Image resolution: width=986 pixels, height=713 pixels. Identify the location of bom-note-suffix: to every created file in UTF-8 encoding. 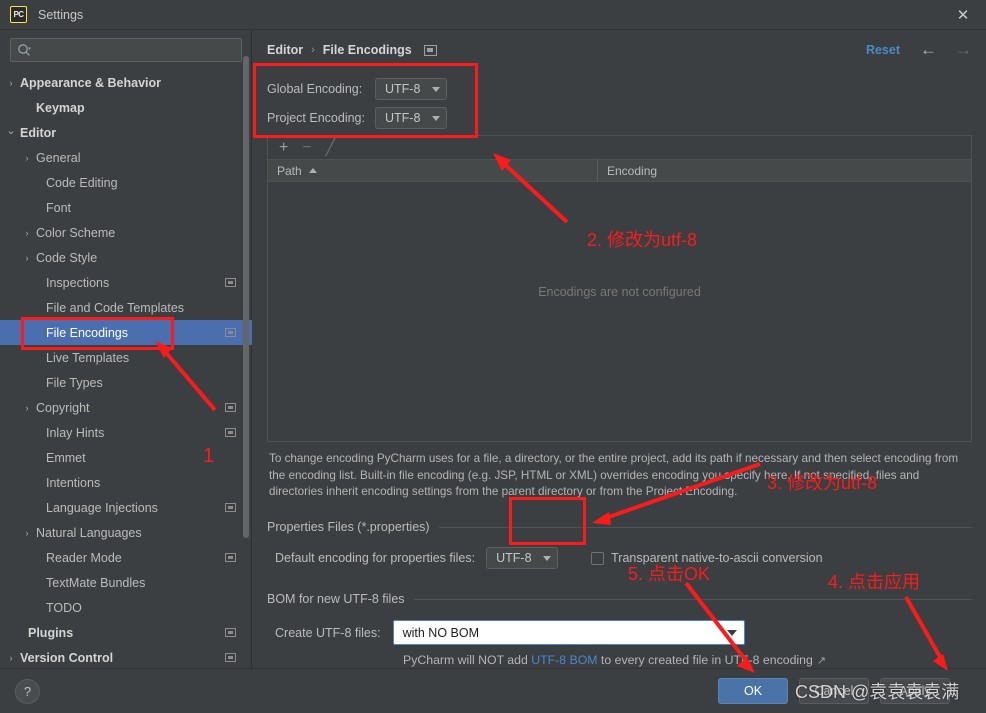
(705, 660).